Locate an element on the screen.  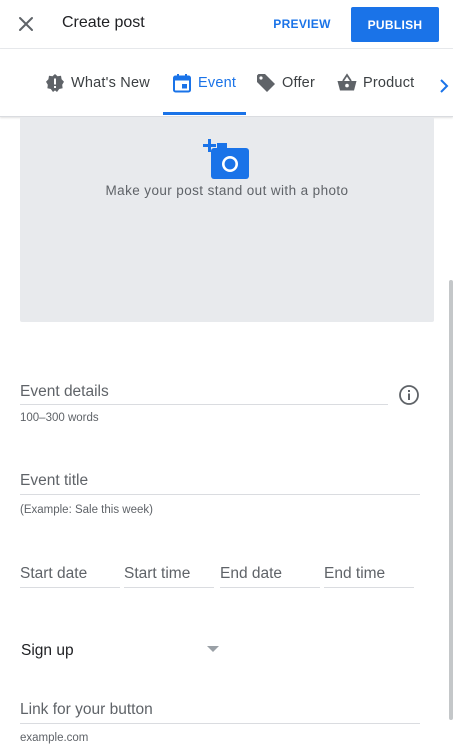
event-title-placeholder: Event title is located at coordinates (54, 480).